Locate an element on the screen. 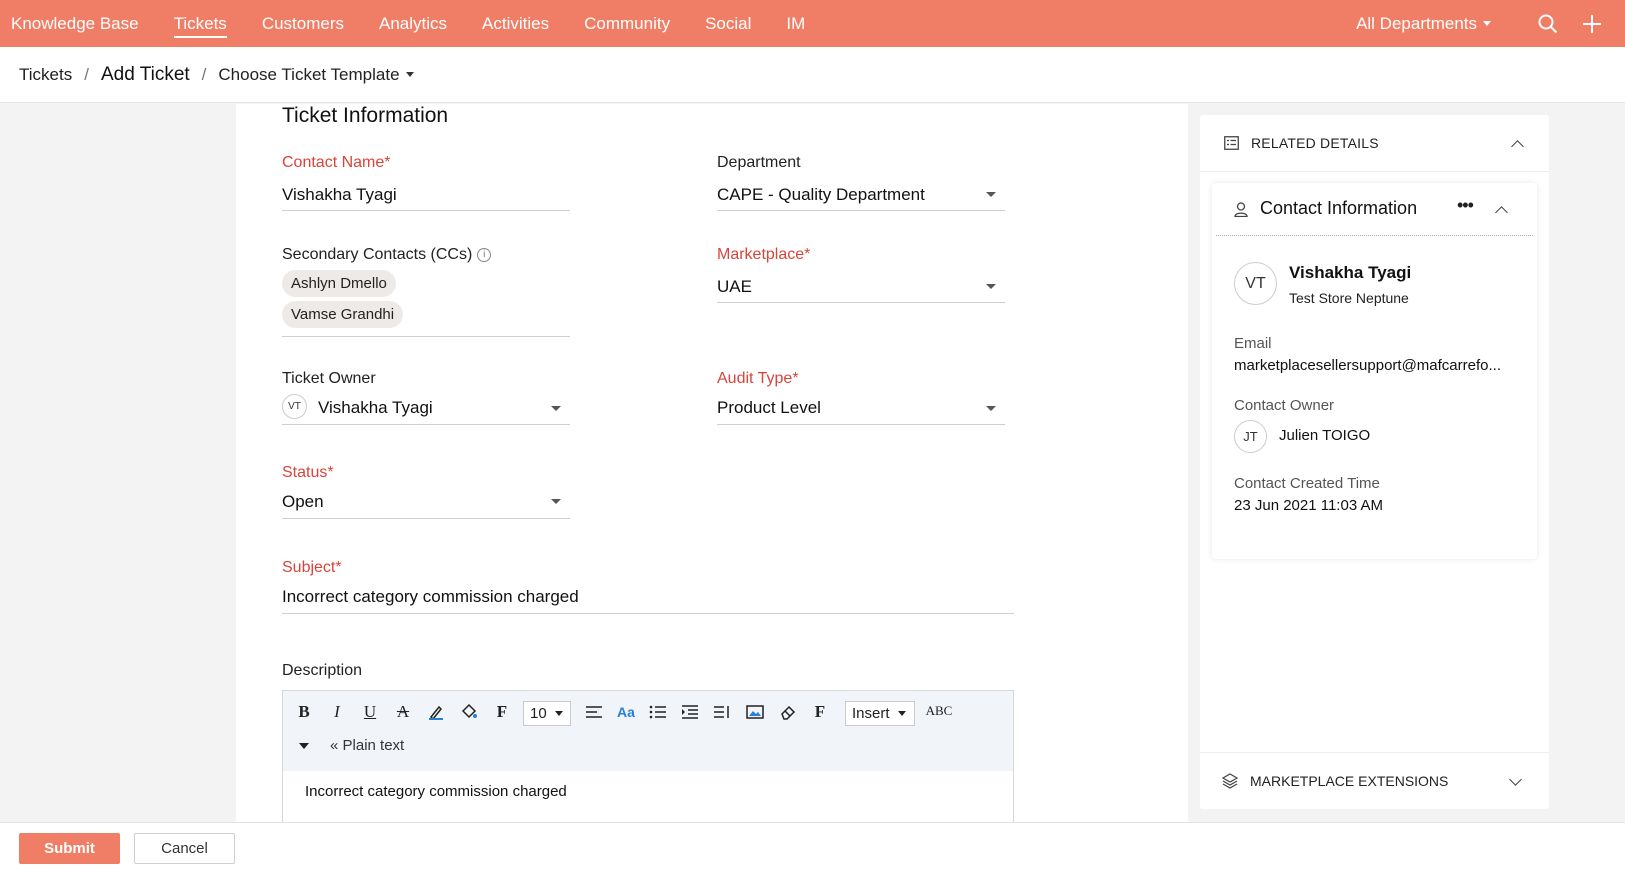 The image size is (1625, 877). font-size-value: 10 is located at coordinates (538, 713).